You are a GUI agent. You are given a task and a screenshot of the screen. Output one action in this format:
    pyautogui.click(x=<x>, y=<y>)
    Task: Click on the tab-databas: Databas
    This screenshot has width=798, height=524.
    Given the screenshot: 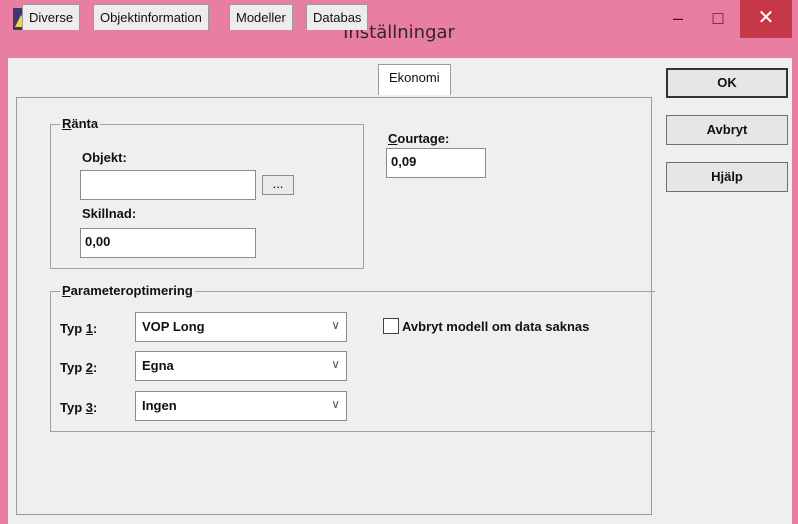 What is the action you would take?
    pyautogui.click(x=337, y=17)
    